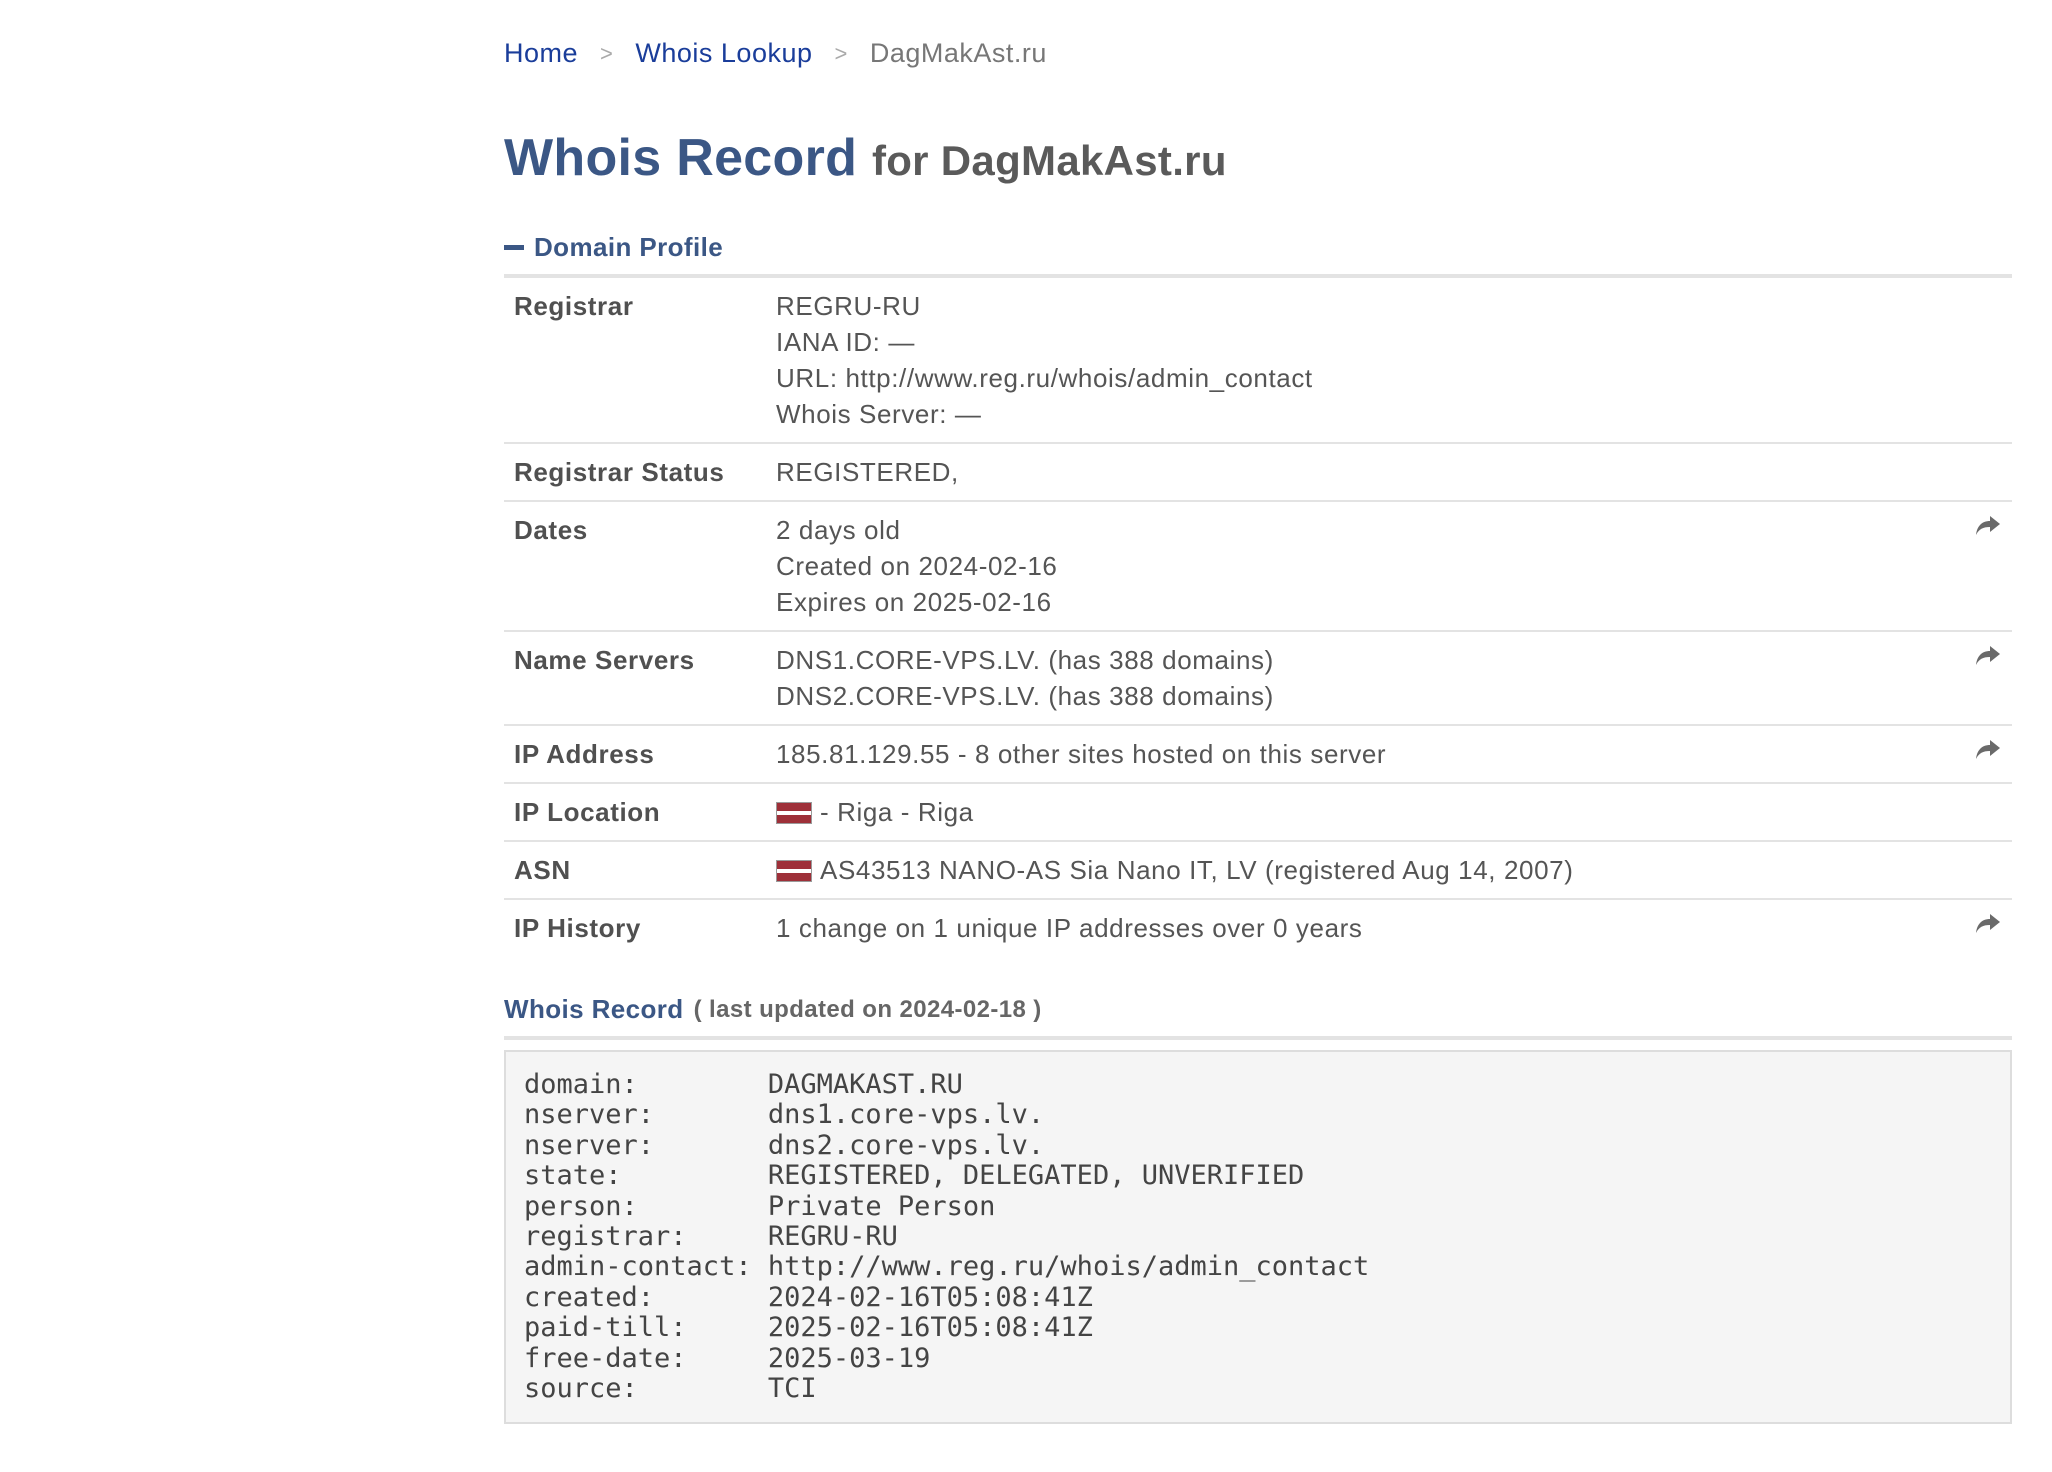 This screenshot has height=1472, width=2052. Describe the element at coordinates (865, 158) in the screenshot. I see `page-title: Whois Record for DagMakAst.ru` at that location.